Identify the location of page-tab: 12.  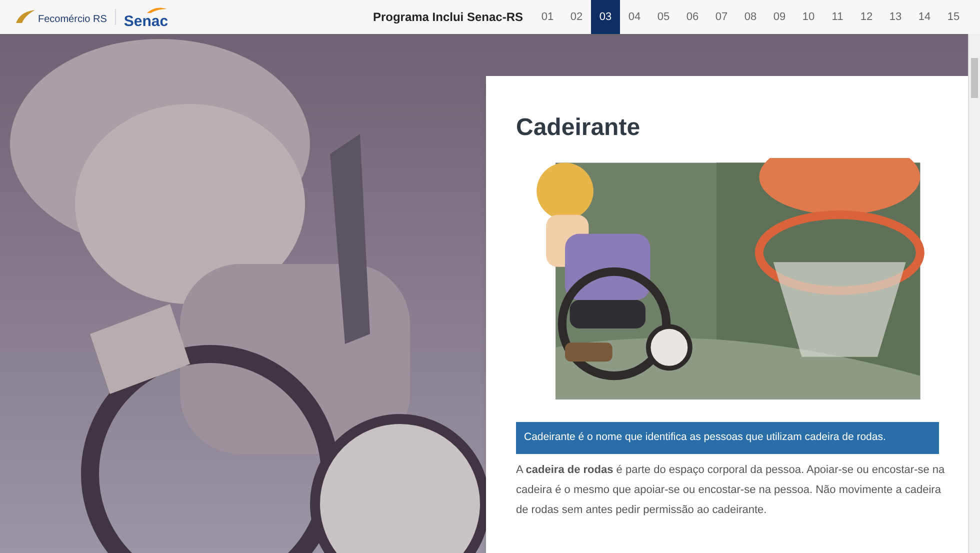
(866, 17).